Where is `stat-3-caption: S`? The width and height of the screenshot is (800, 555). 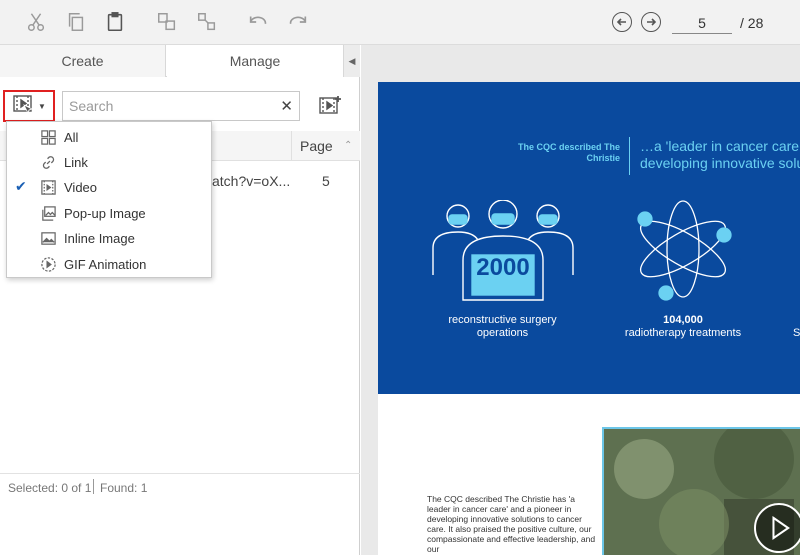
stat-3-caption: S is located at coordinates (796, 333).